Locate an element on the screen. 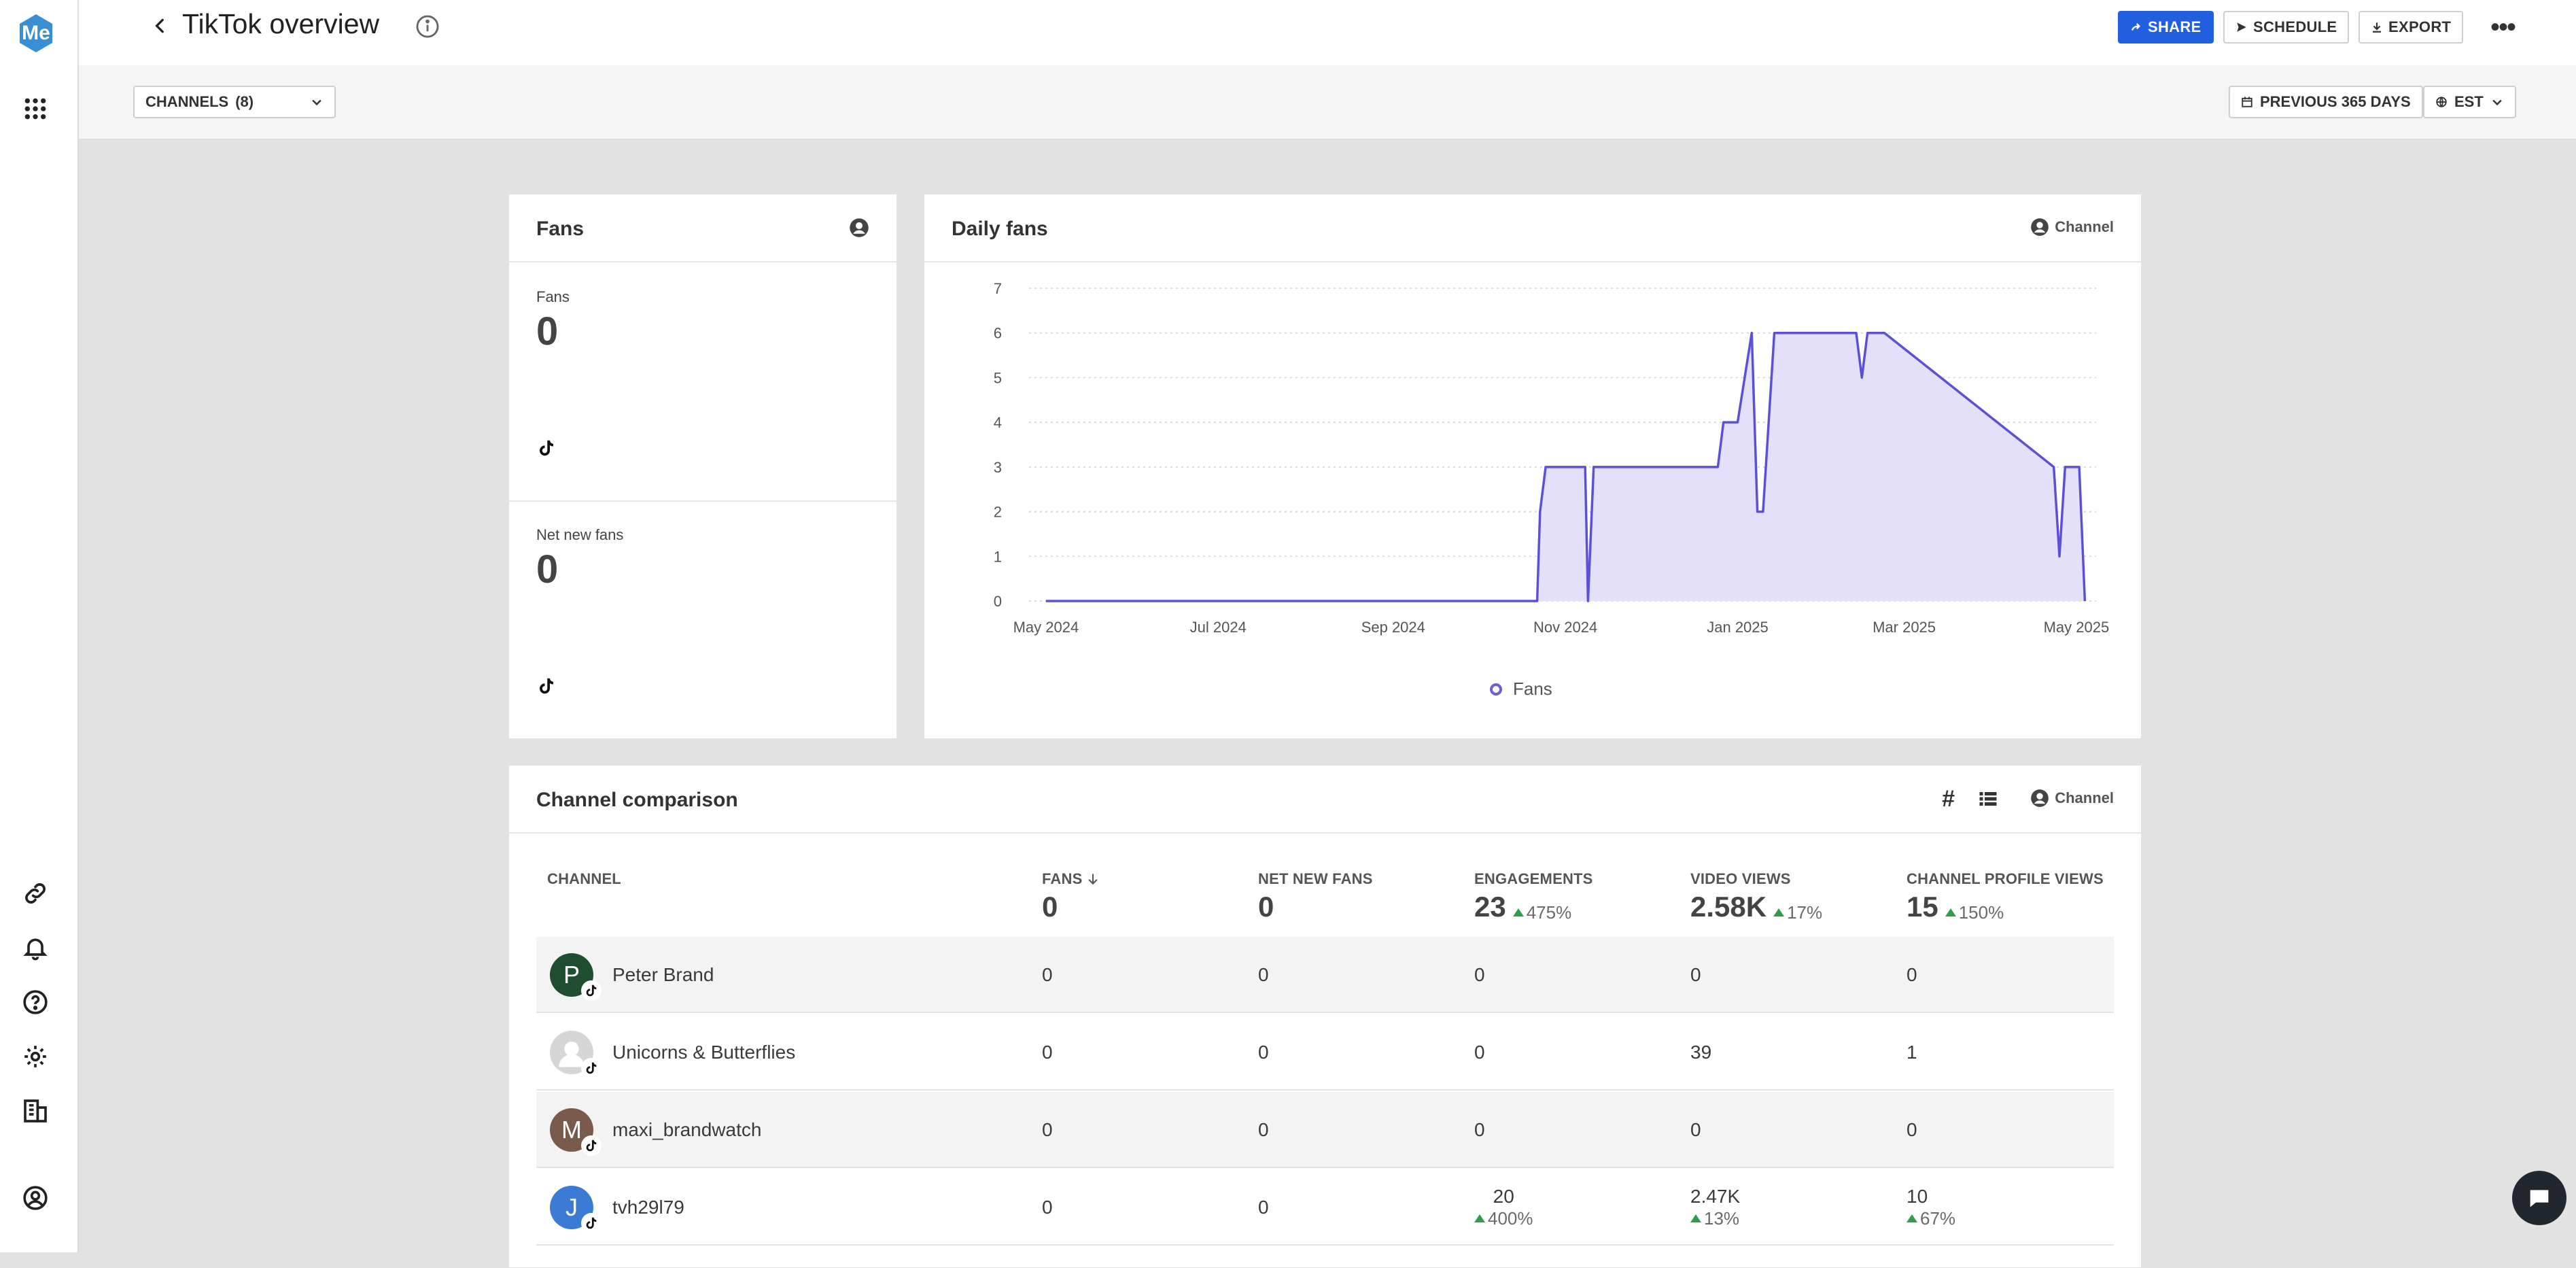  export-label: EXPORT is located at coordinates (2420, 26).